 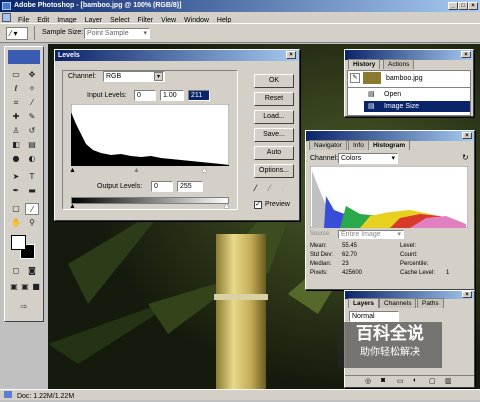 What do you see at coordinates (256, 188) in the screenshot?
I see `black-eyedropper-icon: ⁄` at bounding box center [256, 188].